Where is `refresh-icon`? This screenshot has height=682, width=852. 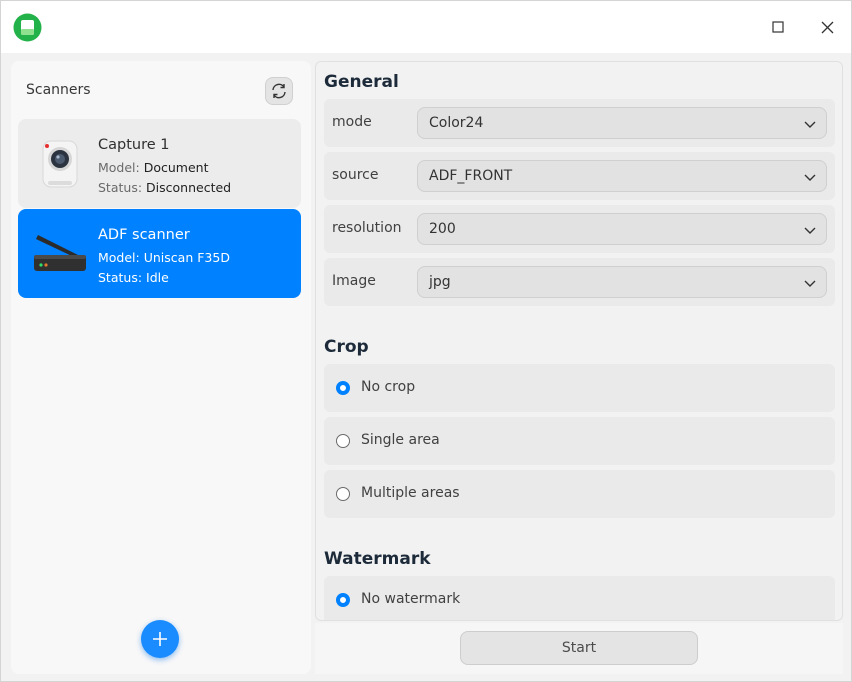 refresh-icon is located at coordinates (279, 91).